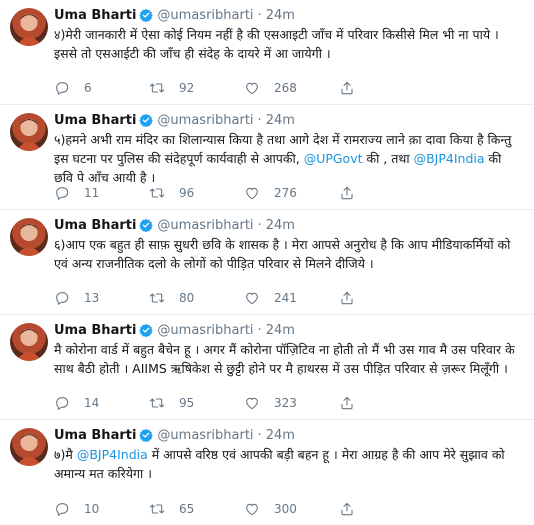 Image resolution: width=534 pixels, height=525 pixels. What do you see at coordinates (388, 158) in the screenshot?
I see `tweet-text-segment: की , तथा` at bounding box center [388, 158].